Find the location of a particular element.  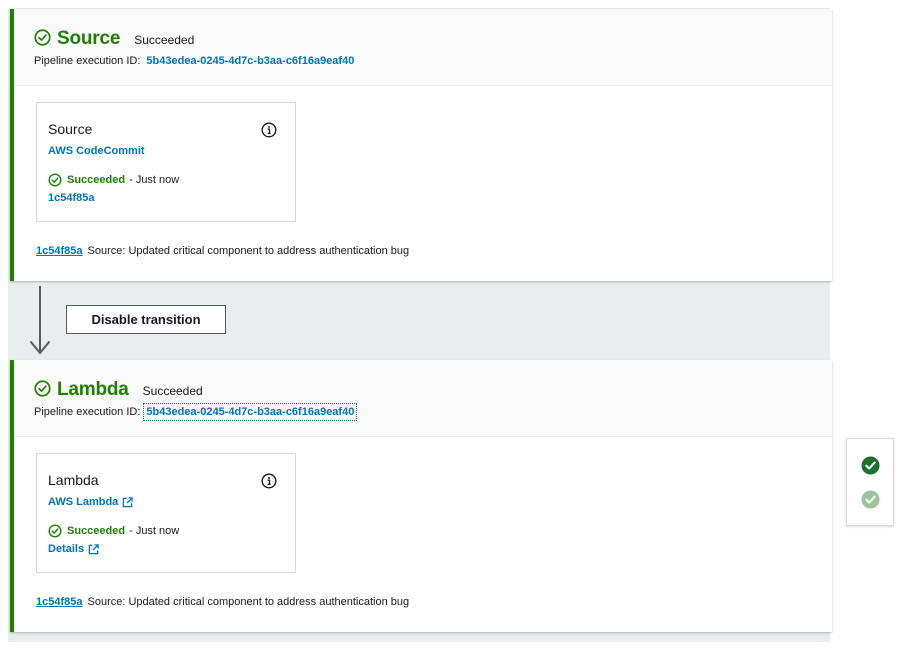

stage-title-row: Source Succeeded is located at coordinates (433, 40).